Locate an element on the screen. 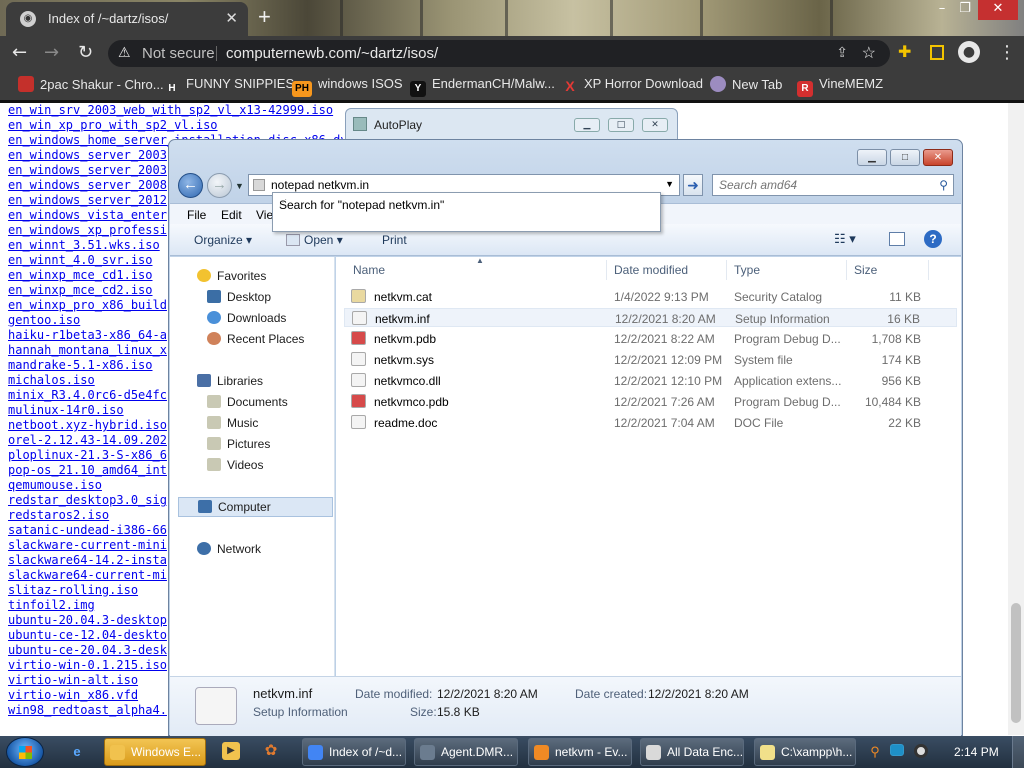 Image resolution: width=1024 pixels, height=768 pixels. iso-link: virtio-win-0.1.215.iso is located at coordinates (87, 665).